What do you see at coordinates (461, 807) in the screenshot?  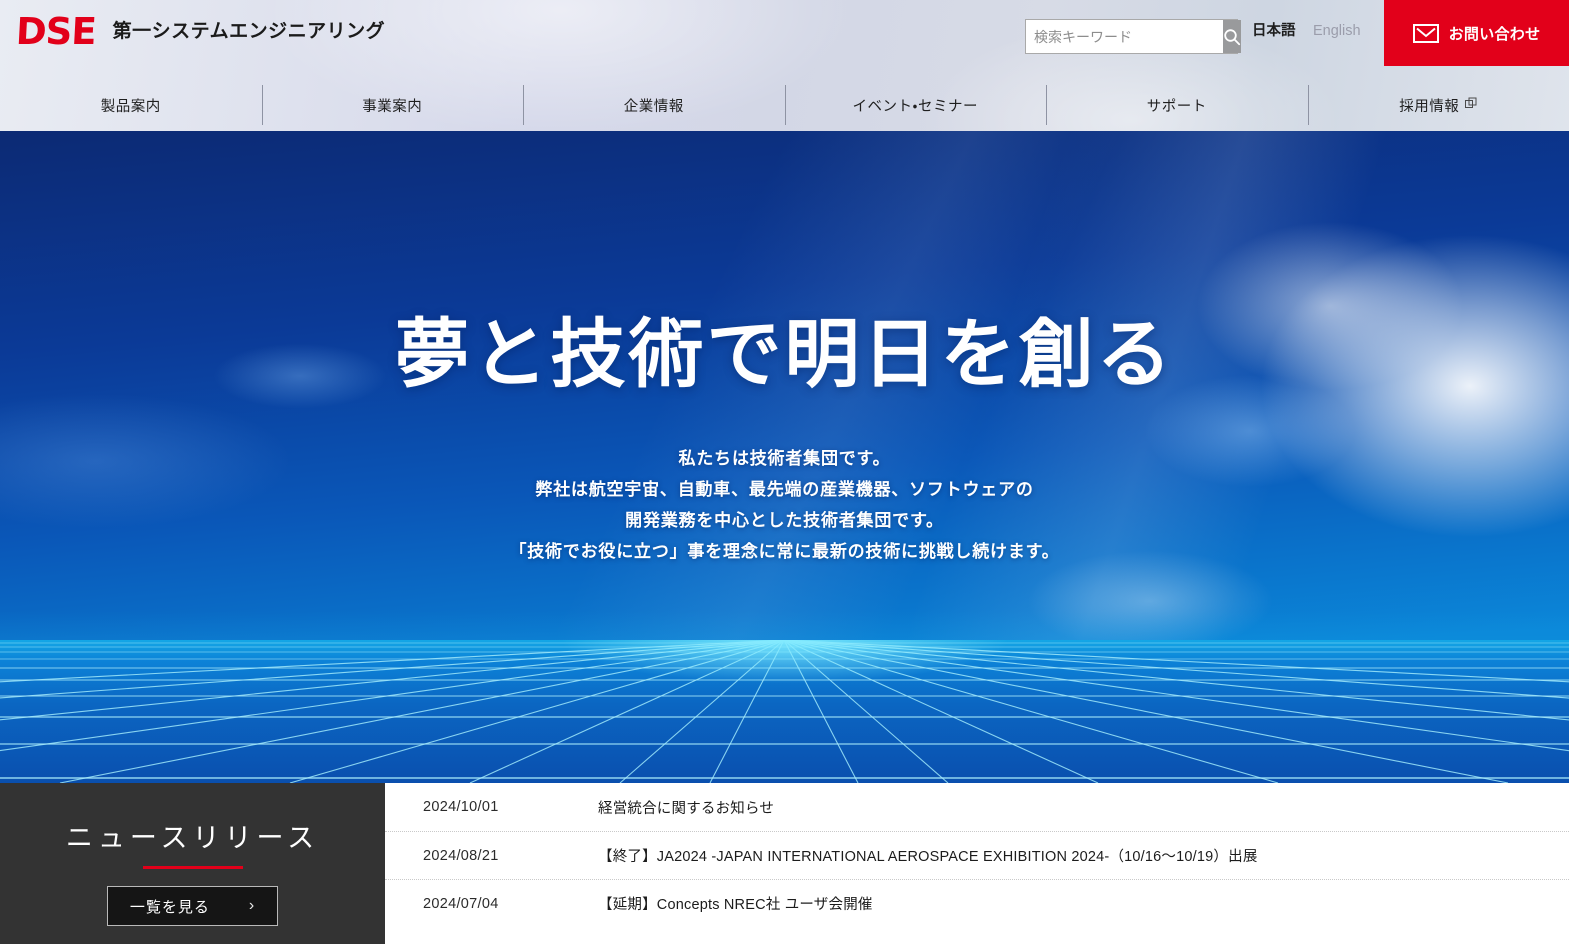 I see `news-item-date: 2024/10/01` at bounding box center [461, 807].